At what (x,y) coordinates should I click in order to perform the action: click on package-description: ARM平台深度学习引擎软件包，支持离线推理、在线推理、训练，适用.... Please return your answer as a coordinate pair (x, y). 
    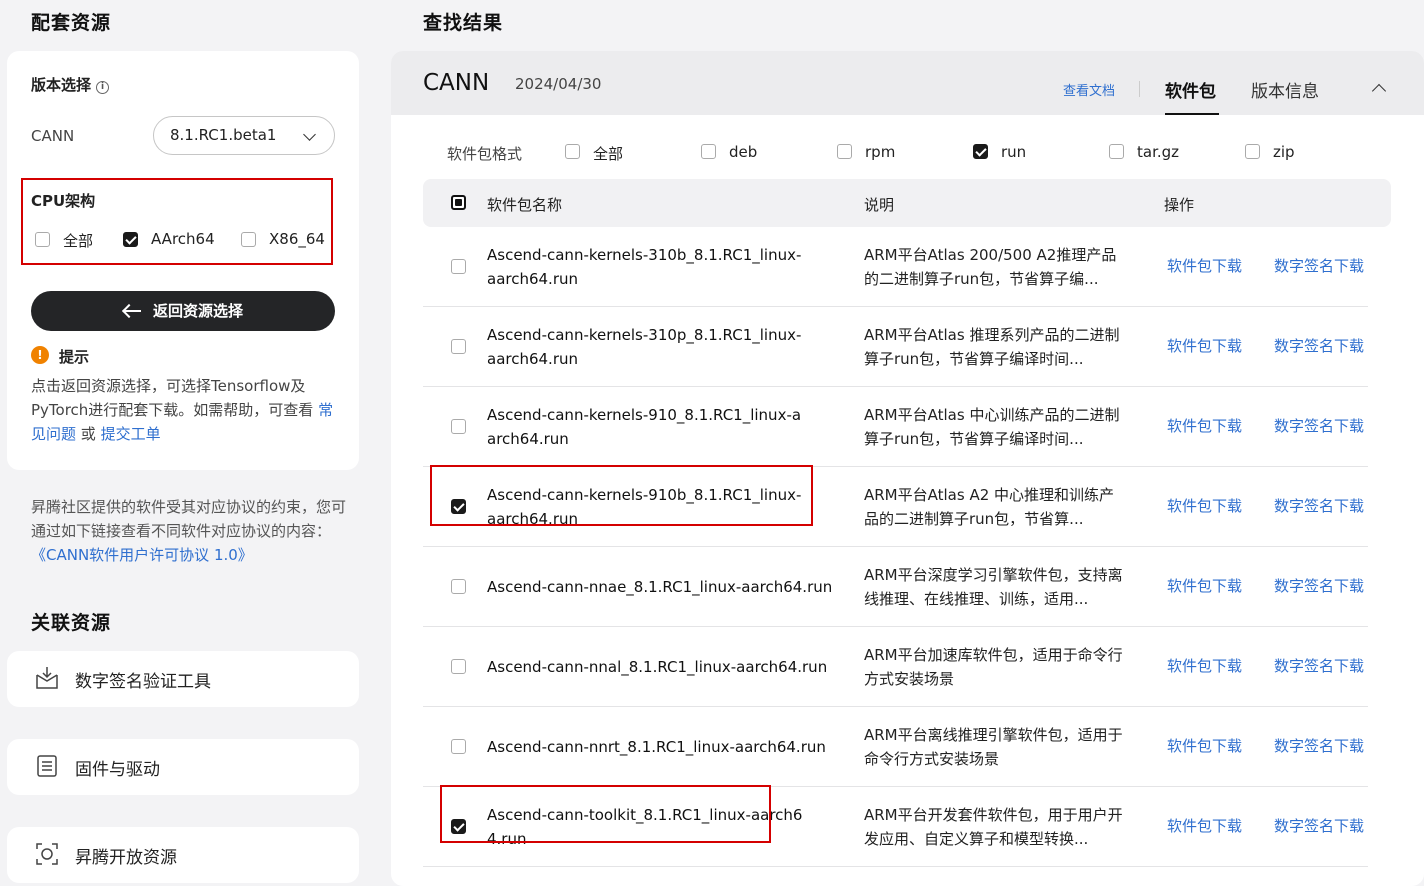
    Looking at the image, I should click on (993, 587).